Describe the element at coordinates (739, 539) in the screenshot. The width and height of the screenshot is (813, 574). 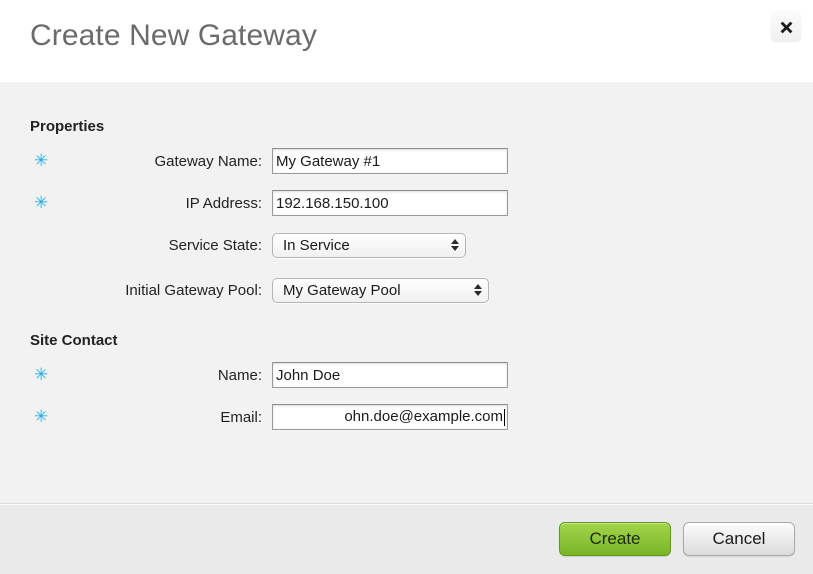
I see `cancel-button: Cancel` at that location.